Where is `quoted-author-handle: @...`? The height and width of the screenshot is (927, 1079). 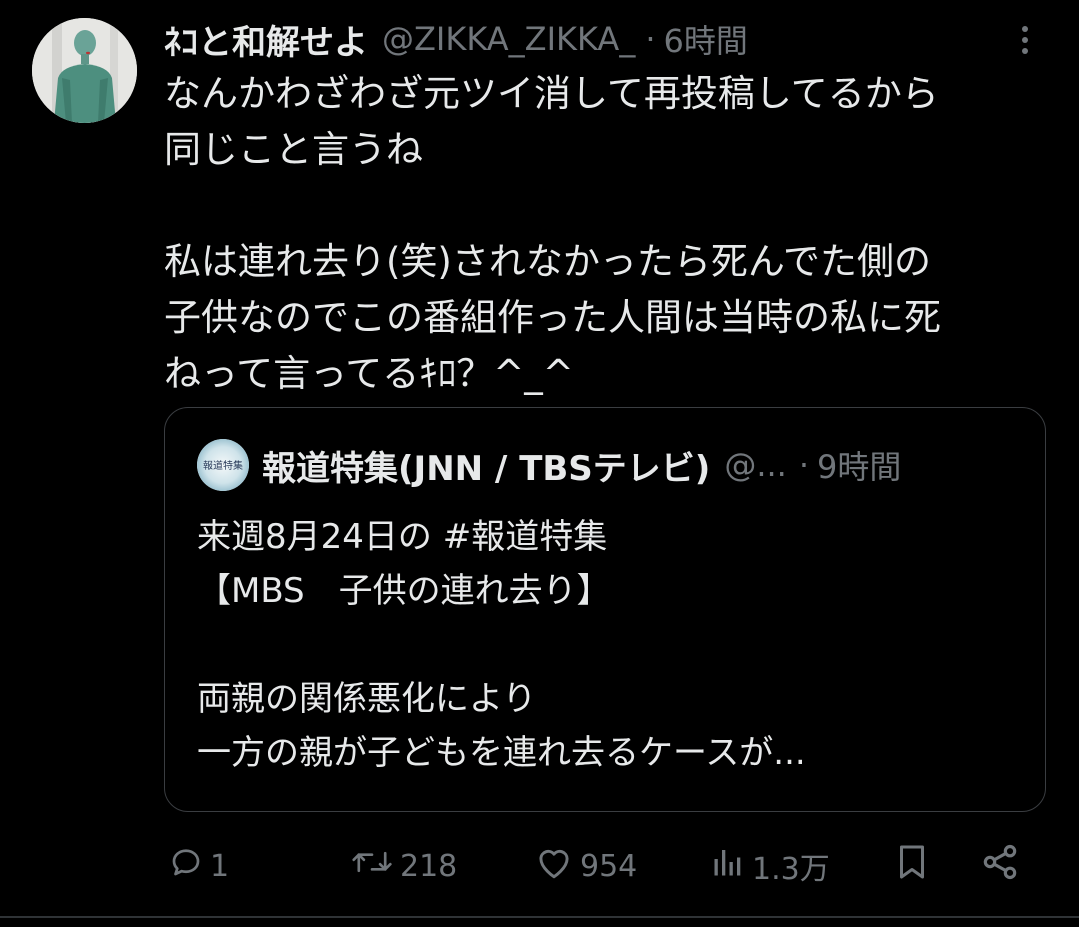
quoted-author-handle: @... is located at coordinates (755, 465).